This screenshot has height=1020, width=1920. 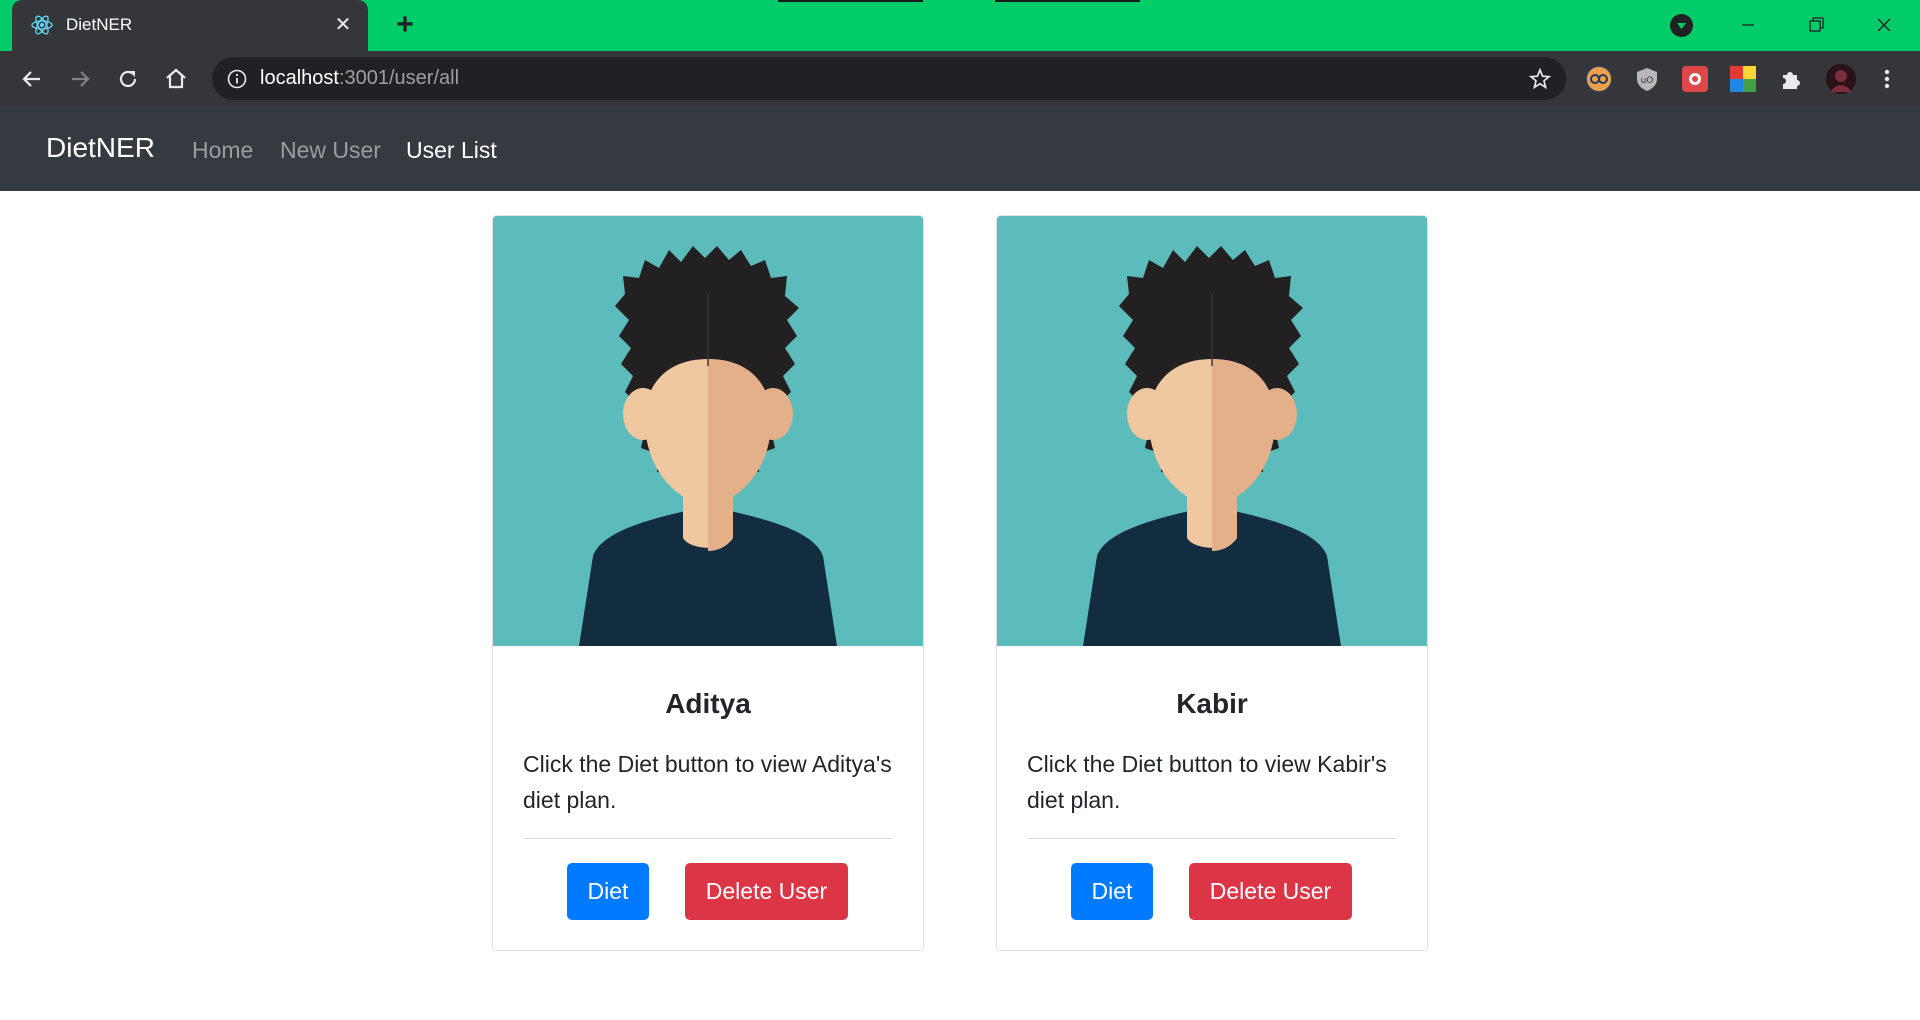 What do you see at coordinates (960, 25) in the screenshot?
I see `browser-titlebar: DietNER ✕ +` at bounding box center [960, 25].